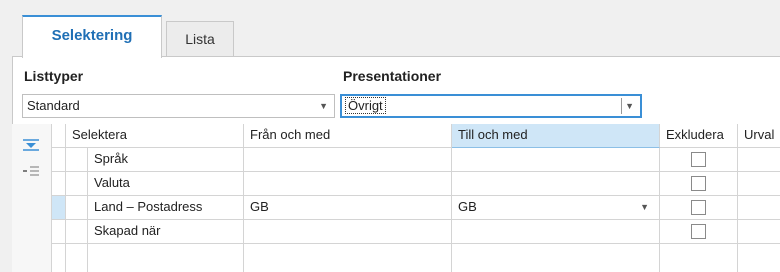 This screenshot has width=780, height=272. What do you see at coordinates (348, 136) in the screenshot?
I see `column-header-fran: Från och med` at bounding box center [348, 136].